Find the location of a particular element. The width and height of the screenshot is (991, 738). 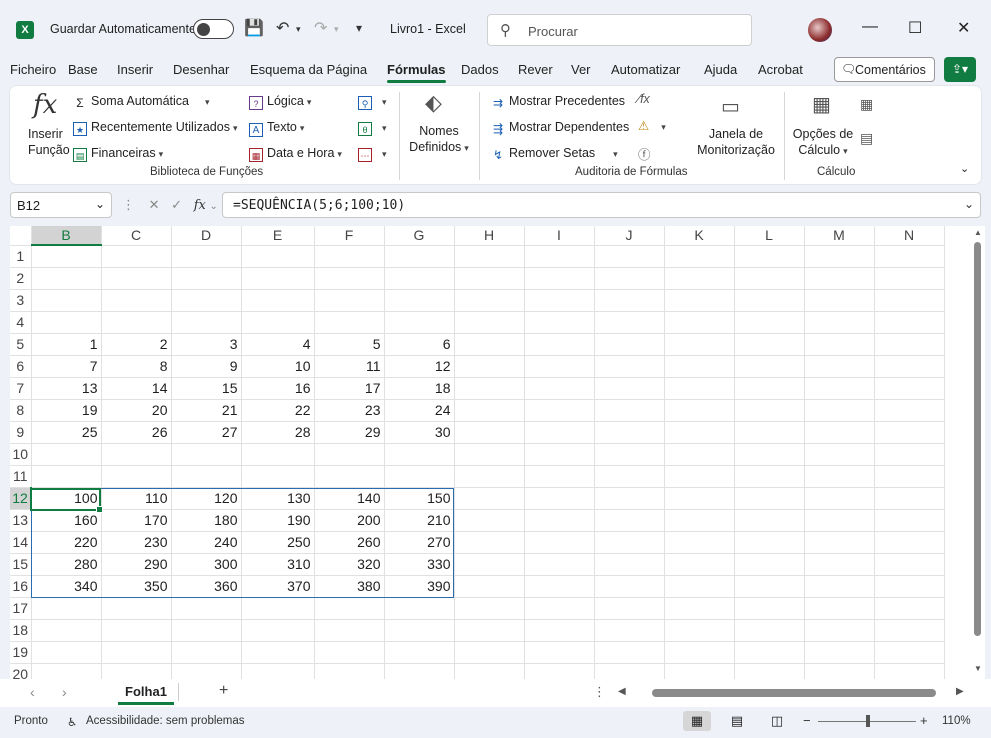

trace-dependents-button: ⇶ Mostrar Dependentes is located at coordinates (560, 128).